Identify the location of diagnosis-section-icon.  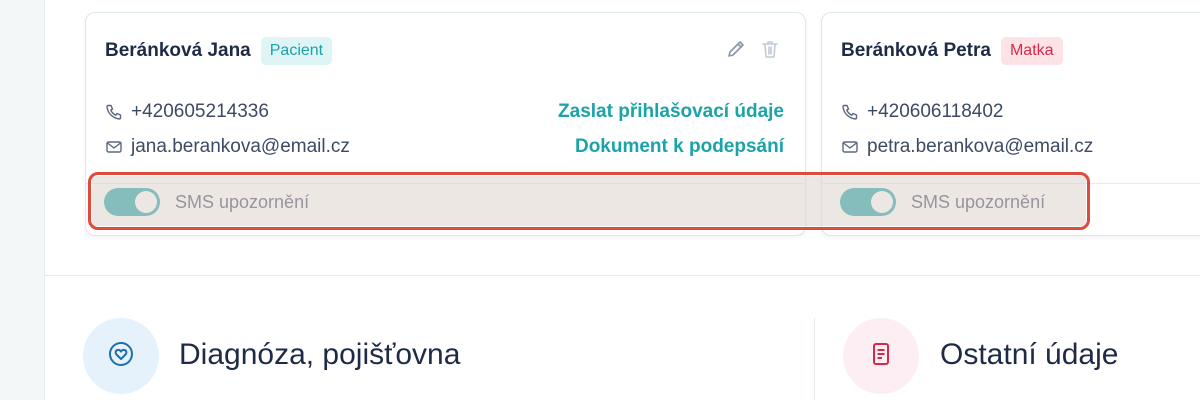
(121, 356).